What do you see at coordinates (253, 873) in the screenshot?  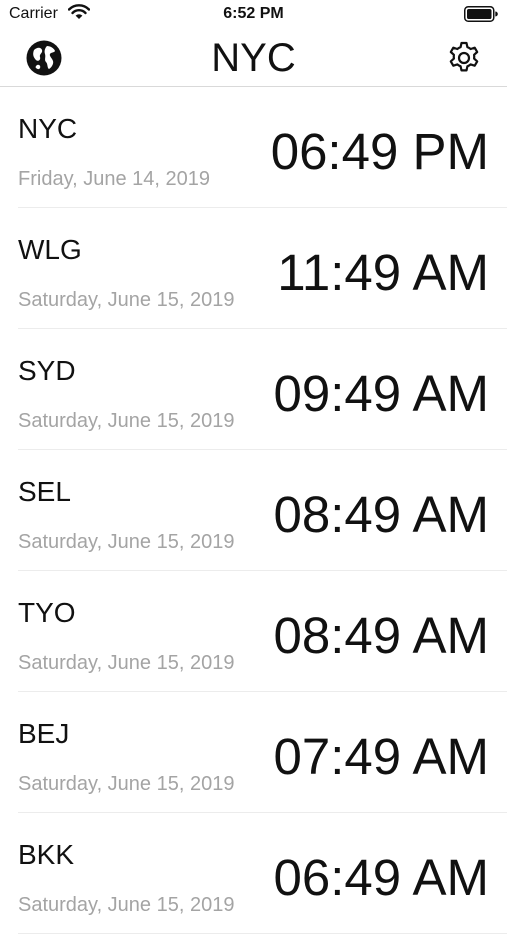 I see `list-item: BKK Saturday, June 15, 2019 06:49 AM` at bounding box center [253, 873].